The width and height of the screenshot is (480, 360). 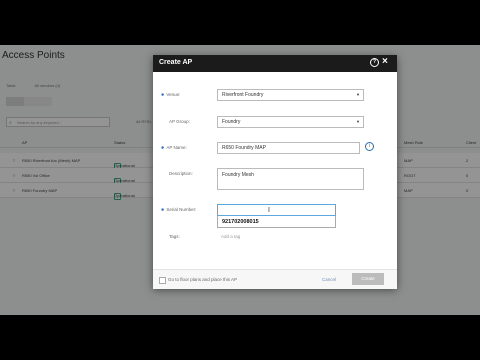 What do you see at coordinates (290, 179) in the screenshot?
I see `description-textarea: Foundry Mesh` at bounding box center [290, 179].